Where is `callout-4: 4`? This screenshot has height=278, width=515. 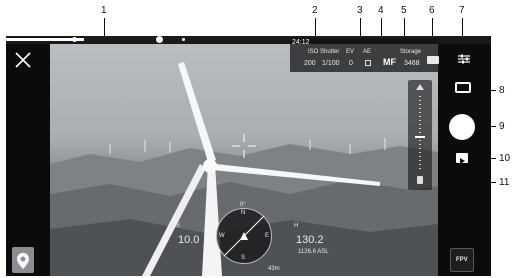
callout-4: 4 is located at coordinates (381, 10).